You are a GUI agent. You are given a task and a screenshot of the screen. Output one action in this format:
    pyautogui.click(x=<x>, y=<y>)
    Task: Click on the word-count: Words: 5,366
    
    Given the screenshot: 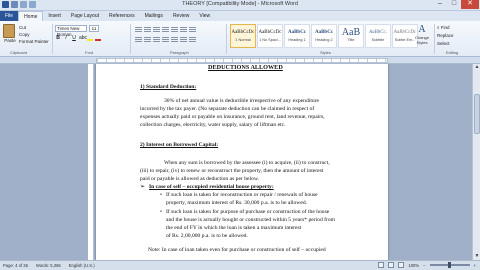 What is the action you would take?
    pyautogui.click(x=48, y=265)
    